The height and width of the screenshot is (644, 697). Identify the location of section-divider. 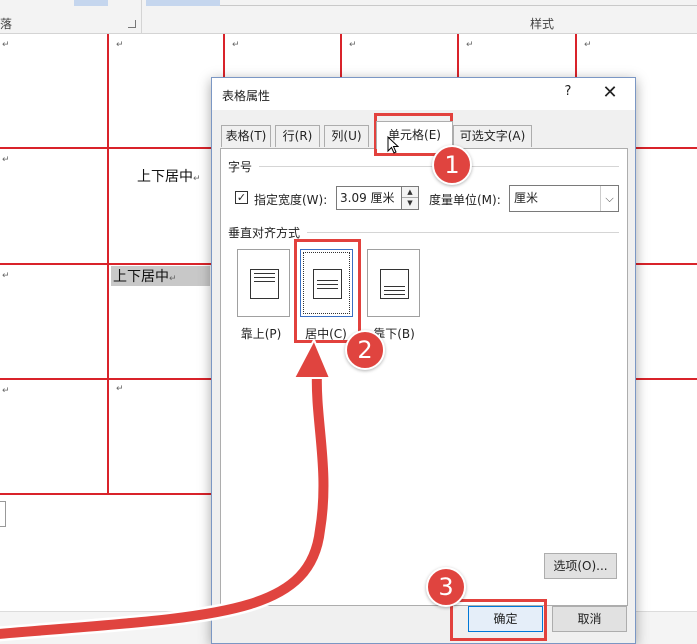
(463, 232).